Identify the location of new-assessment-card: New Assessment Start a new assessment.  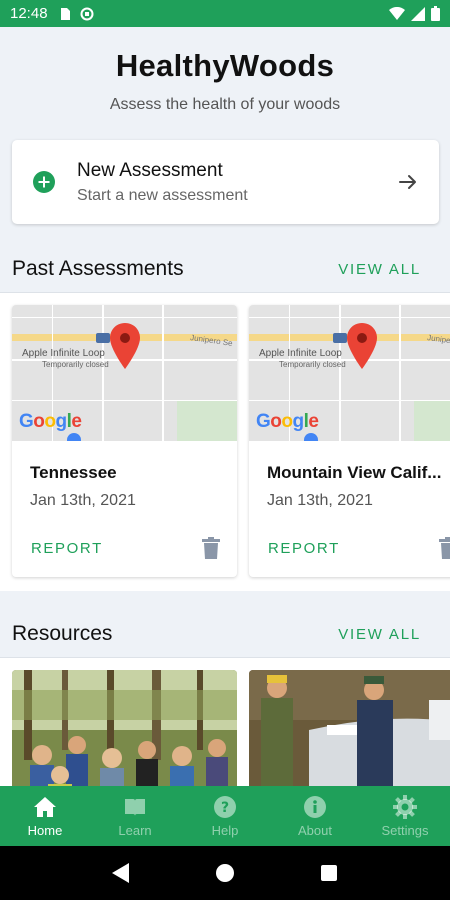
(225, 182).